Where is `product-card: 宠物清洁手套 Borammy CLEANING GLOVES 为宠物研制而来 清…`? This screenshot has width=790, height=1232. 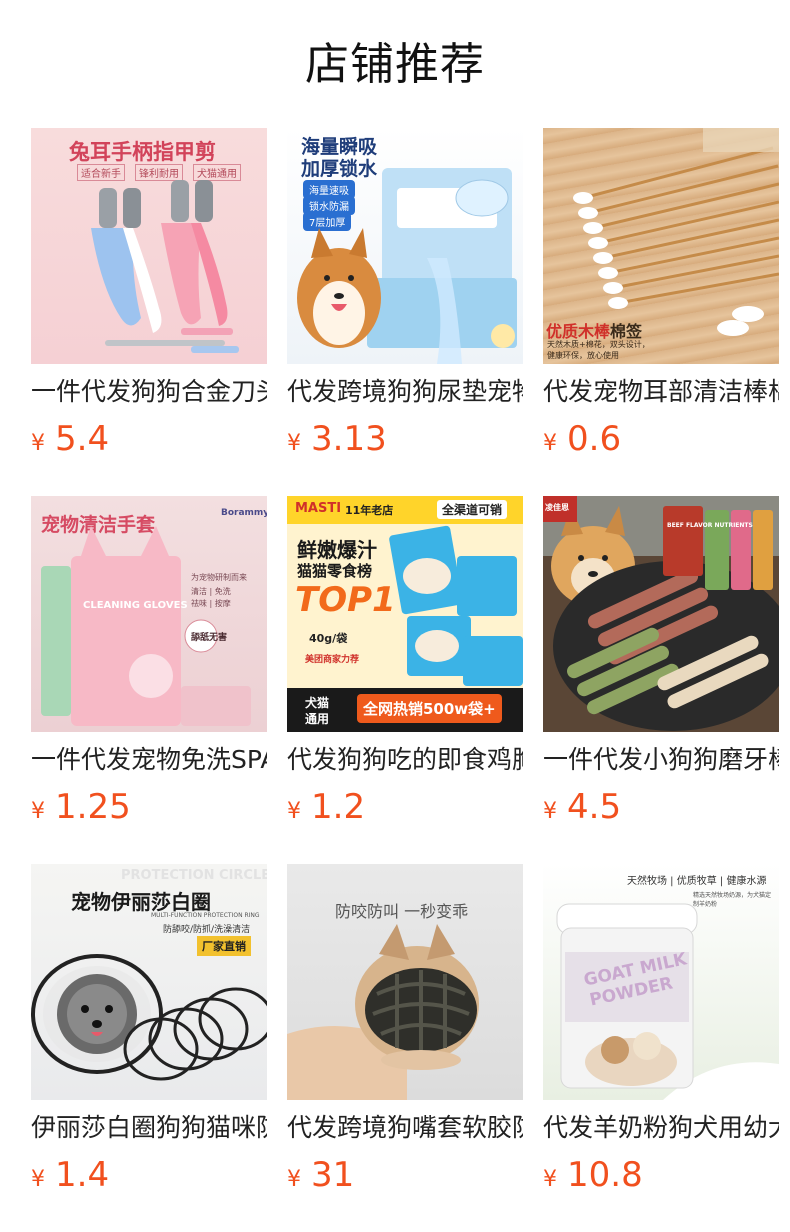 product-card: 宠物清洁手套 Borammy CLEANING GLOVES 为宠物研制而来 清… is located at coordinates (149, 666).